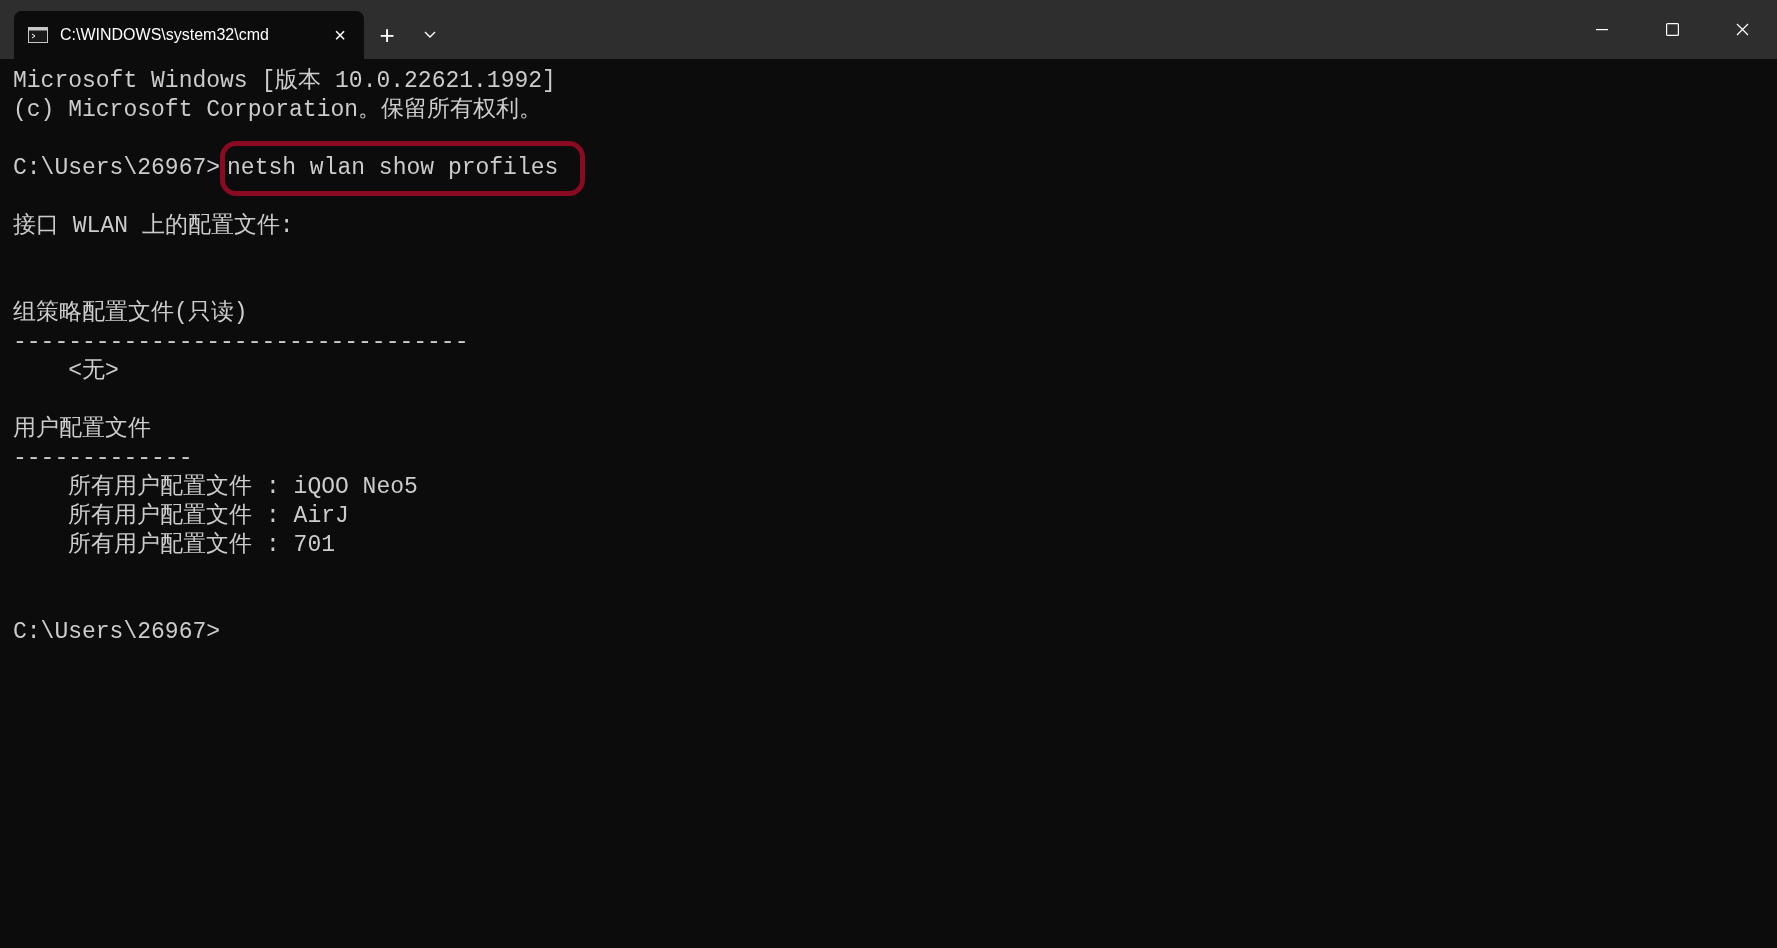  What do you see at coordinates (1742, 29) in the screenshot?
I see `close-icon` at bounding box center [1742, 29].